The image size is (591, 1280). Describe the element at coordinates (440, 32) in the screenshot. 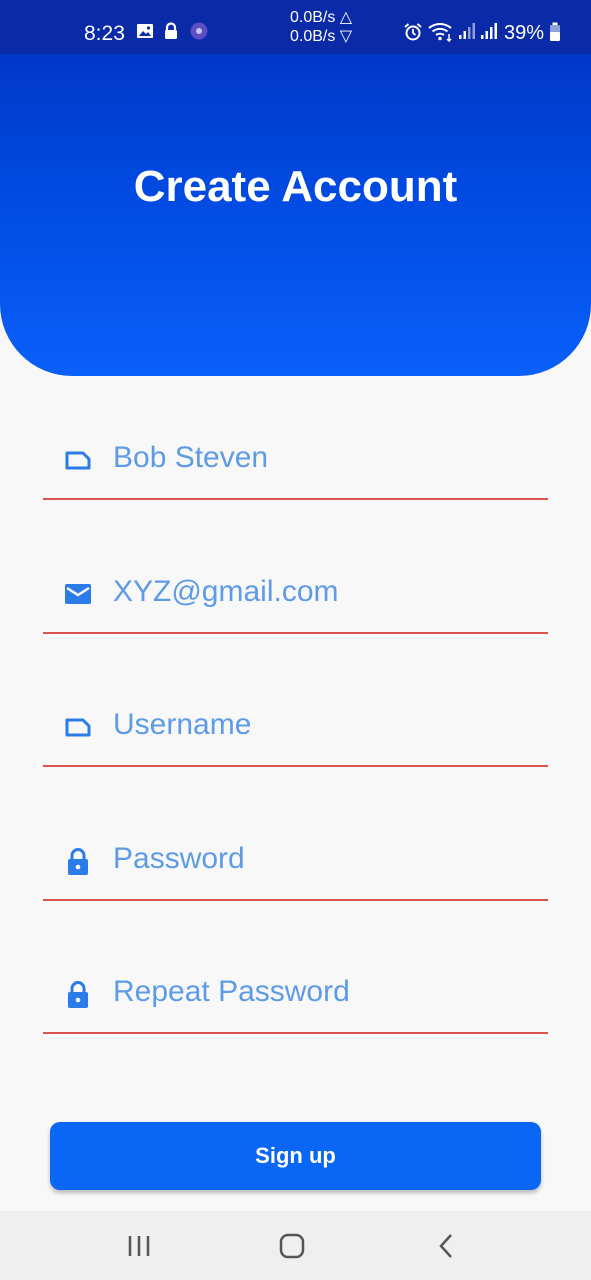

I see `wifi-icon` at that location.